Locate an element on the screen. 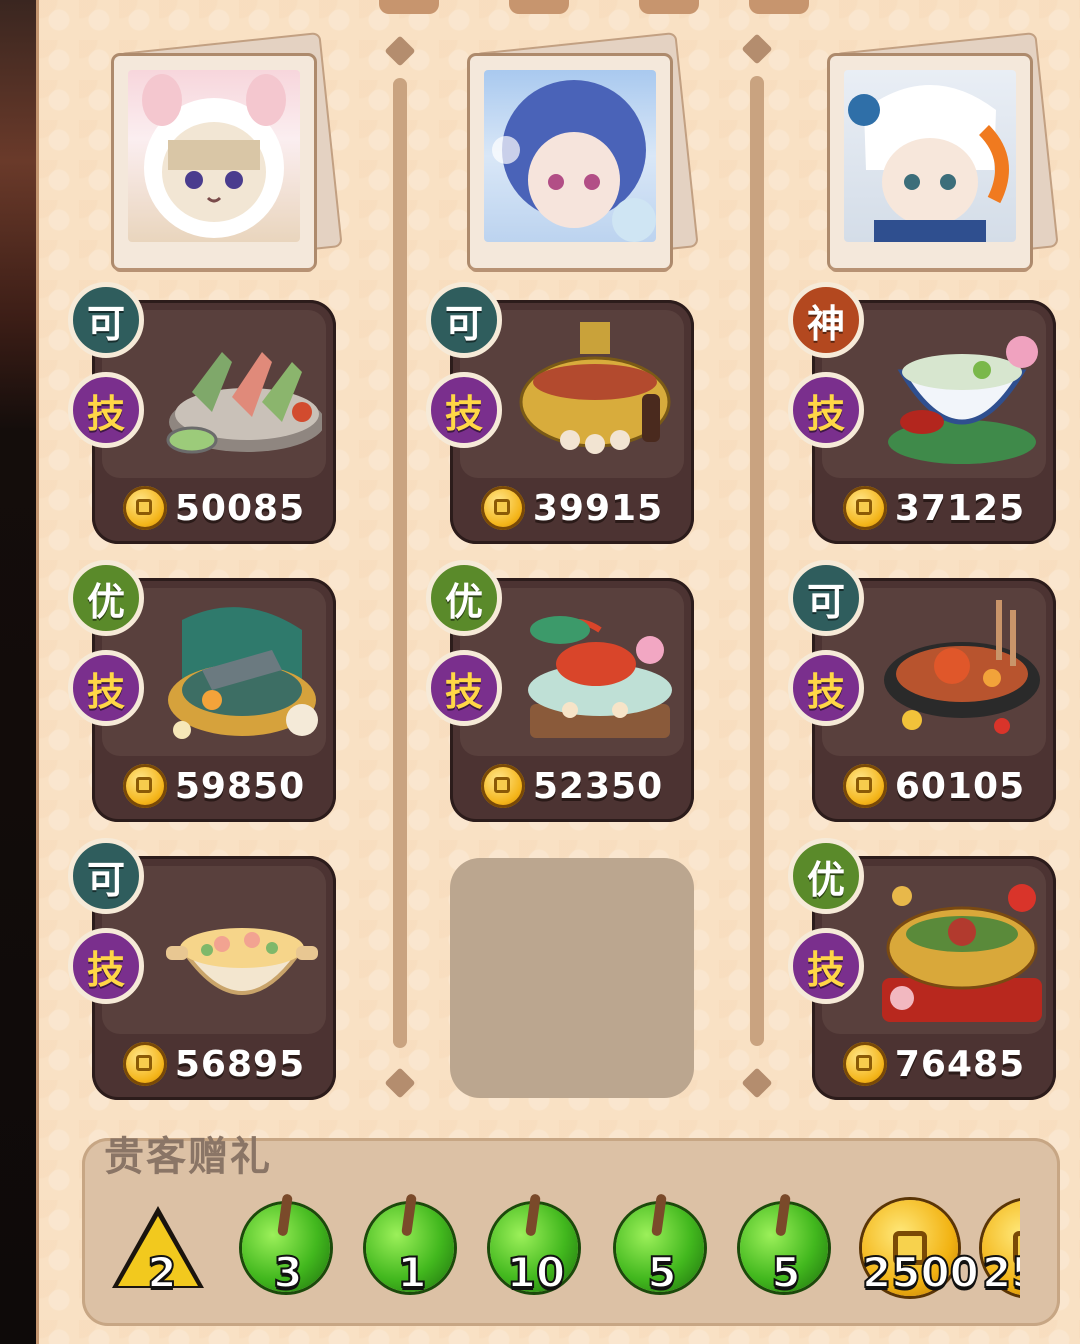 Image resolution: width=1080 pixels, height=1344 pixels. dish-price: 37125 is located at coordinates (960, 508).